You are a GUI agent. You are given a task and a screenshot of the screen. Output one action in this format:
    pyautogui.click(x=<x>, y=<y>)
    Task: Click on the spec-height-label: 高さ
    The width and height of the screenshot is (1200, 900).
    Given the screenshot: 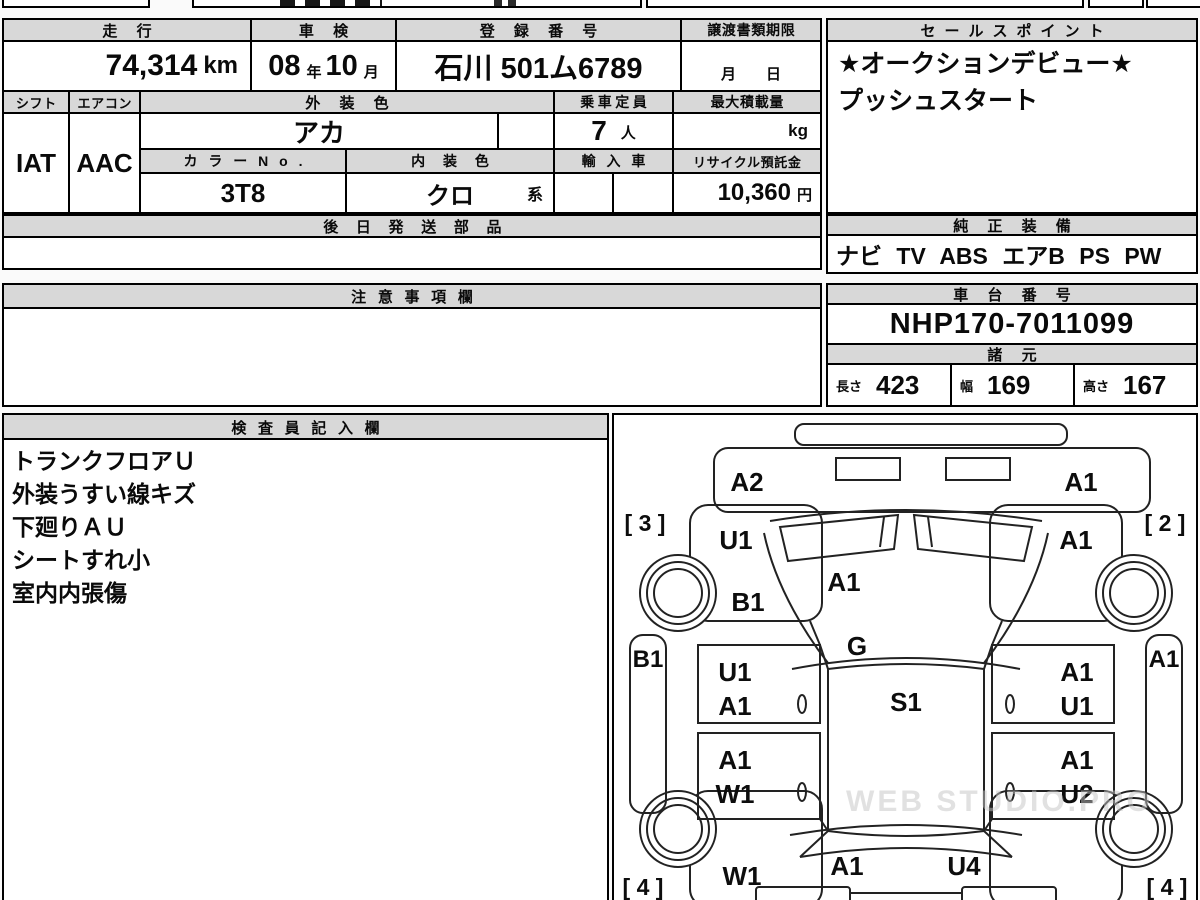 What is the action you would take?
    pyautogui.click(x=1096, y=386)
    